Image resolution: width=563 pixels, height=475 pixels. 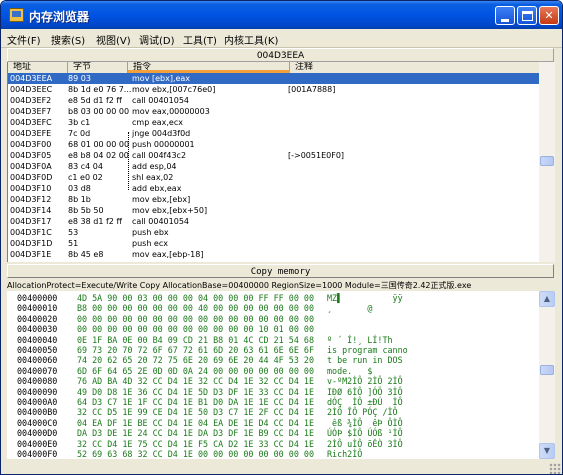 I want to click on disasm-address: 004D3EF7, so click(x=31, y=111).